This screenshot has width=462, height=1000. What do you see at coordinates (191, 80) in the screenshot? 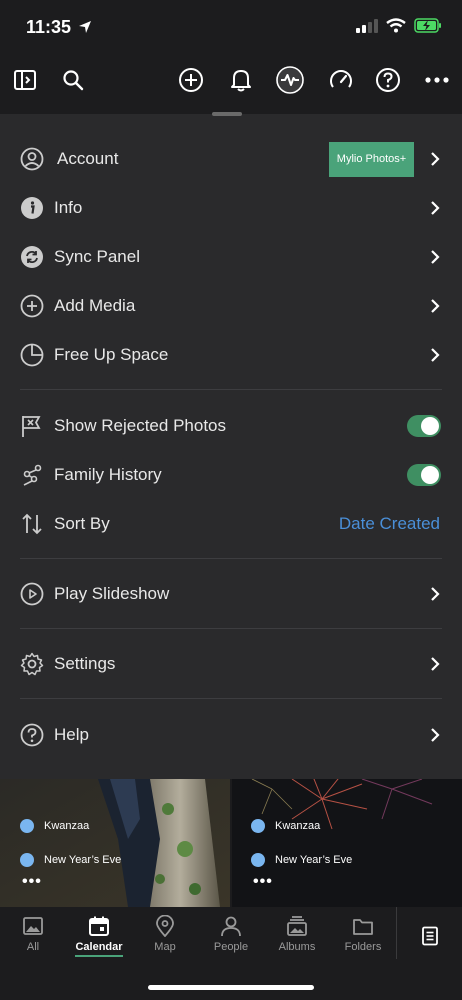
I see `add-icon` at bounding box center [191, 80].